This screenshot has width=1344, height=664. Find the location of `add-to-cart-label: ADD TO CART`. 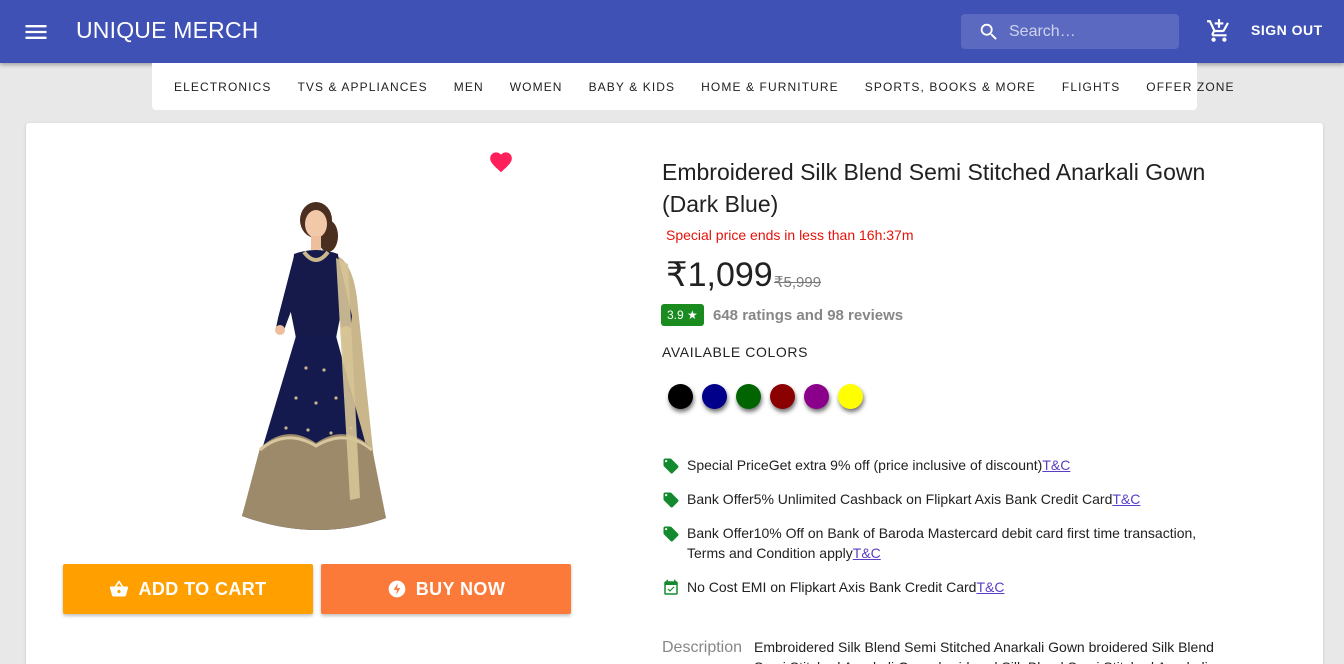

add-to-cart-label: ADD TO CART is located at coordinates (202, 588).